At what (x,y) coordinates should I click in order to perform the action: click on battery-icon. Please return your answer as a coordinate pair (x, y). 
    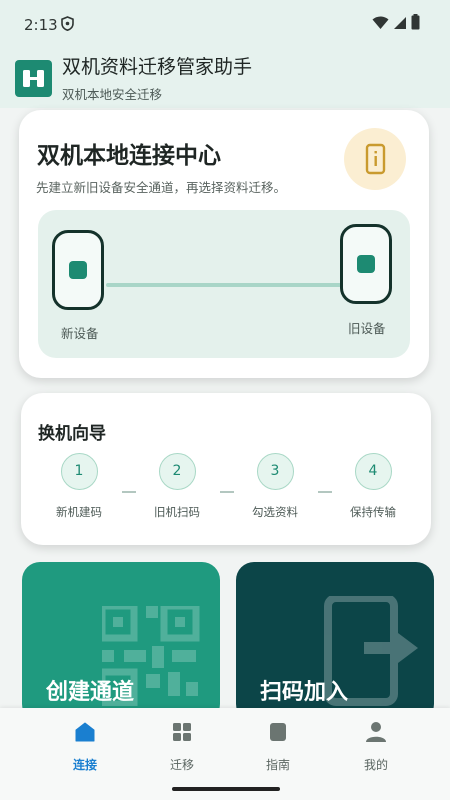
    Looking at the image, I should click on (415, 24).